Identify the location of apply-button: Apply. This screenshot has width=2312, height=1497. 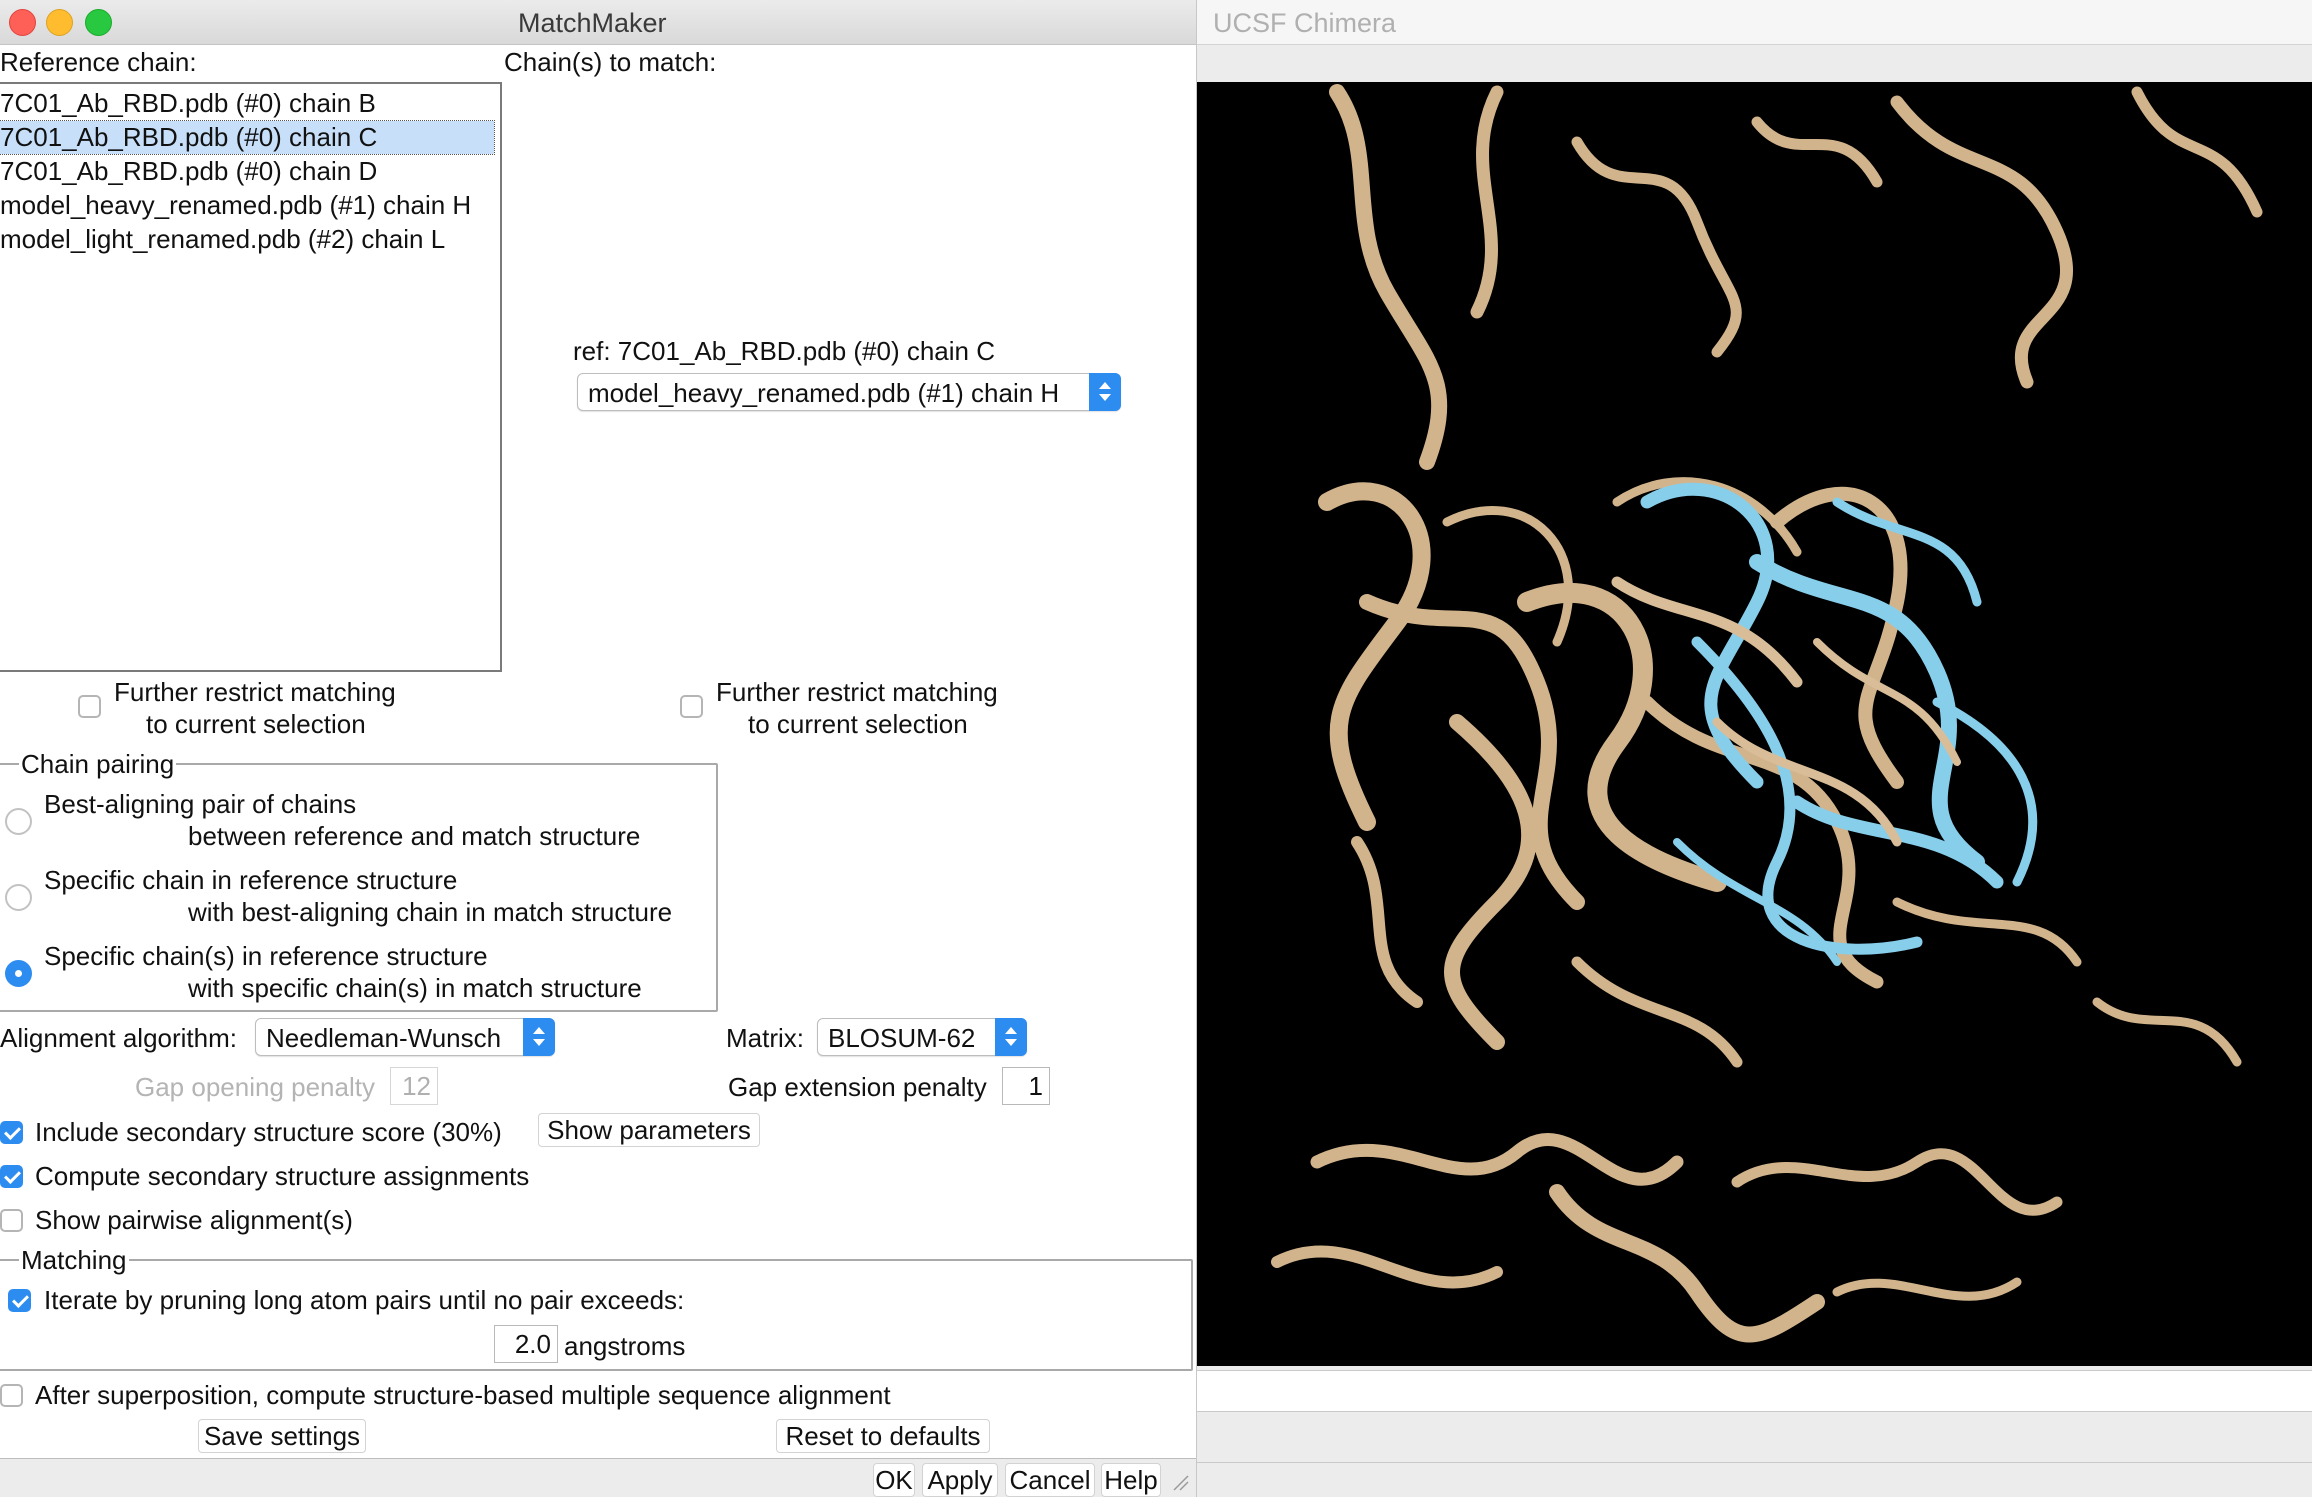
(960, 1480).